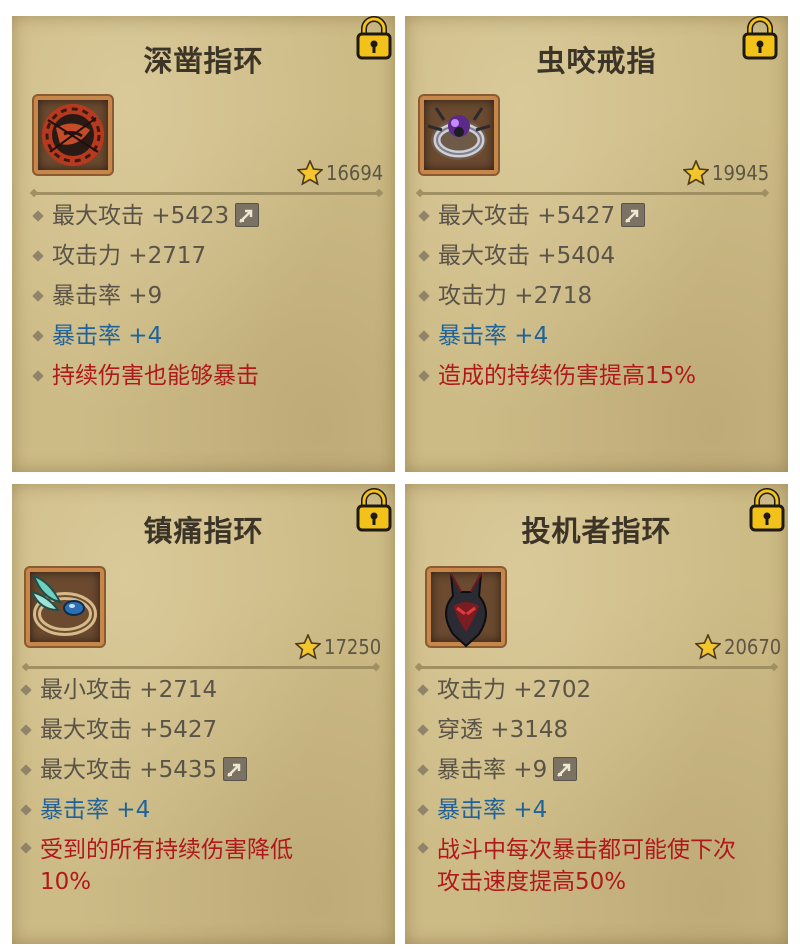  I want to click on dark-ring-icon, so click(466, 608).